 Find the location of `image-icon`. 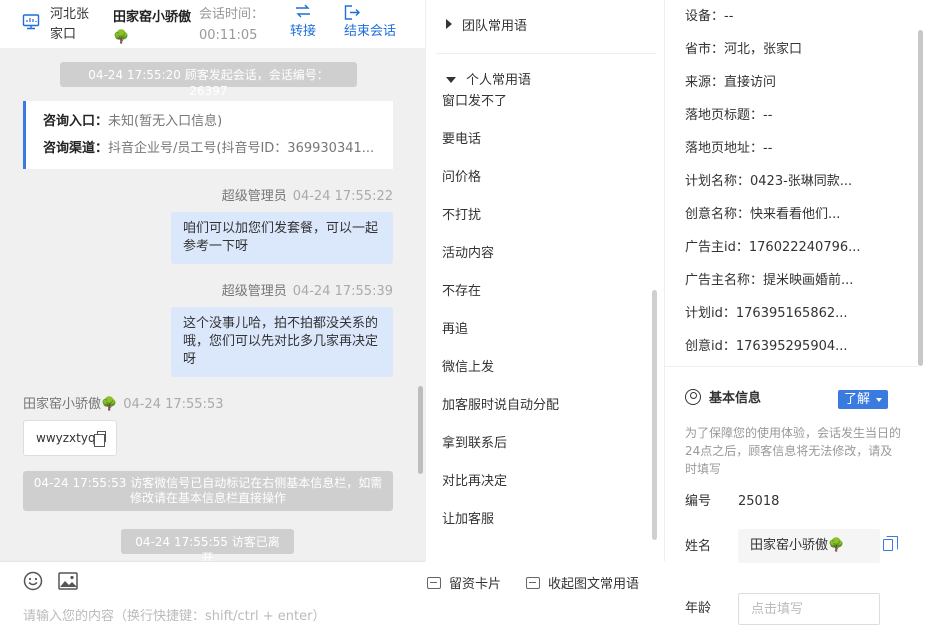

image-icon is located at coordinates (68, 581).